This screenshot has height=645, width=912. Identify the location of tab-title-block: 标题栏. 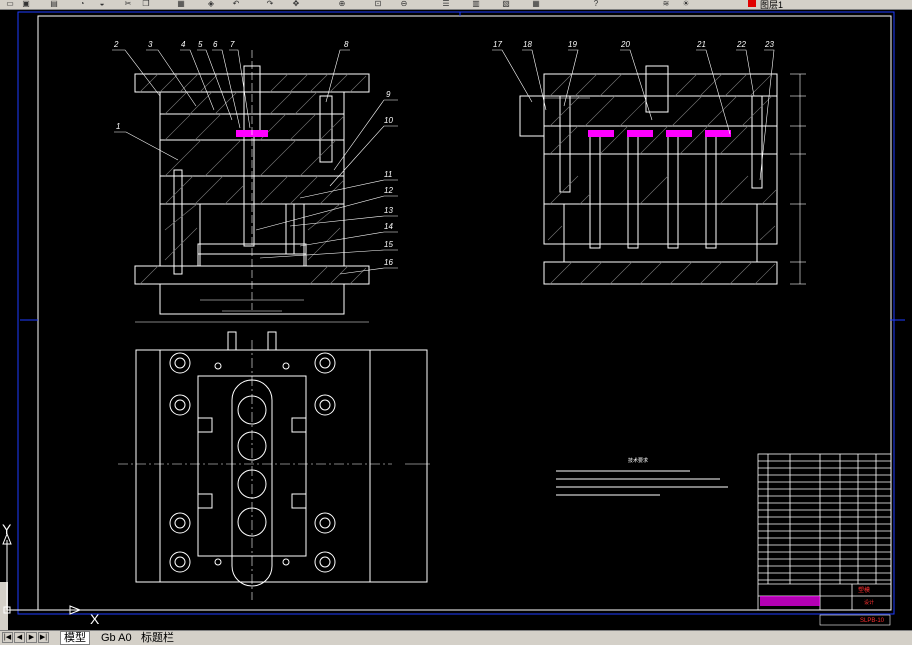
(157, 638).